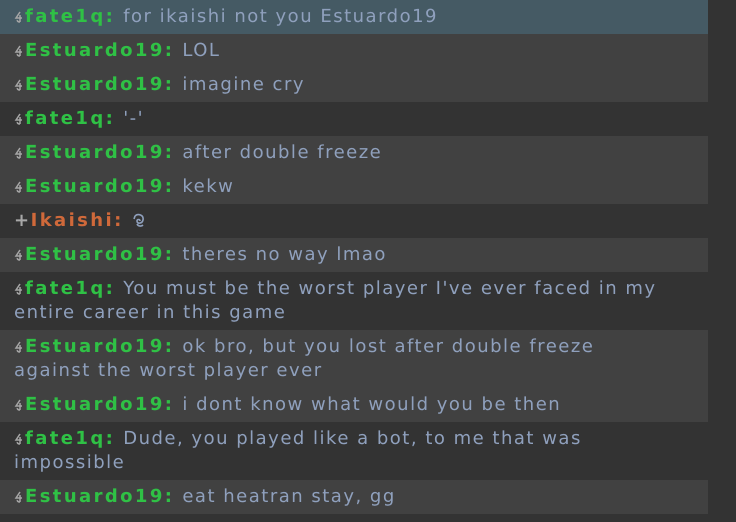 Image resolution: width=736 pixels, height=522 pixels. What do you see at coordinates (372, 404) in the screenshot?
I see `message-text: i dont know what would you be then` at bounding box center [372, 404].